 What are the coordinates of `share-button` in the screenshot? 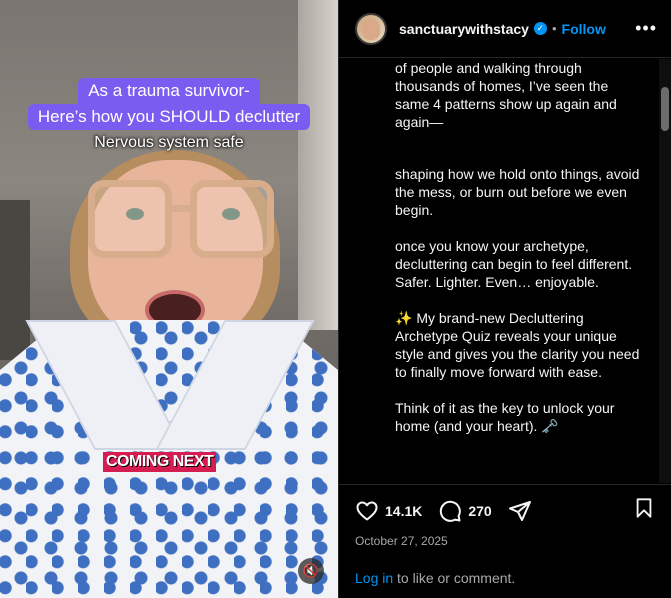 It's located at (520, 511).